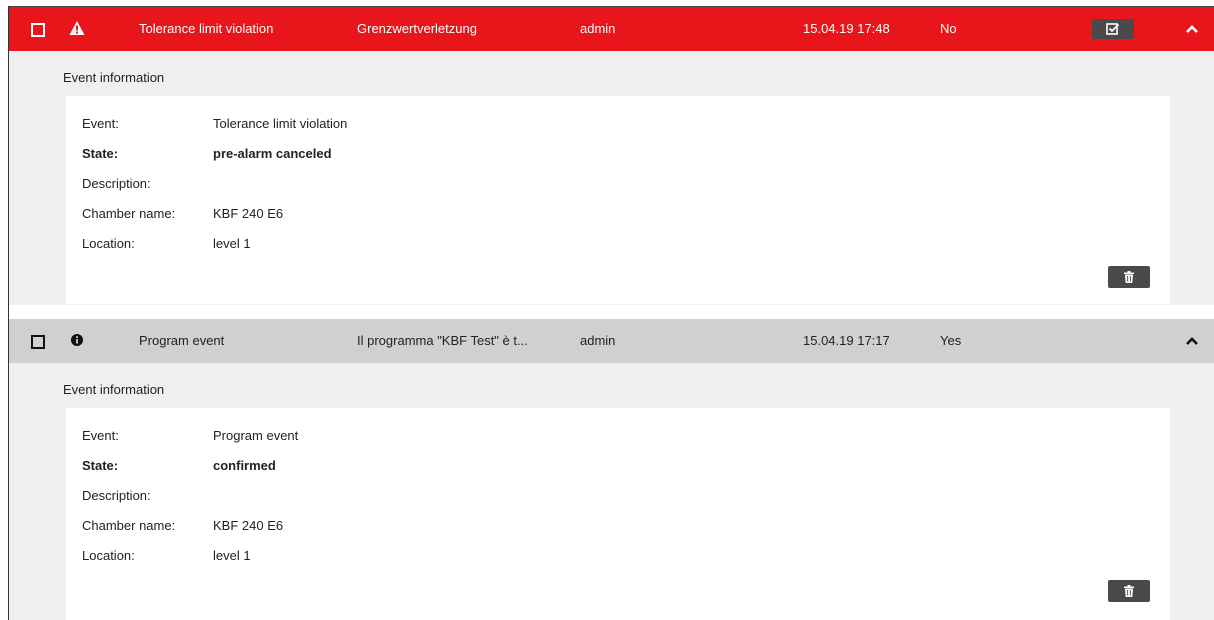 The height and width of the screenshot is (620, 1214). What do you see at coordinates (846, 340) in the screenshot?
I see `event-time: 15.04.19 17:17` at bounding box center [846, 340].